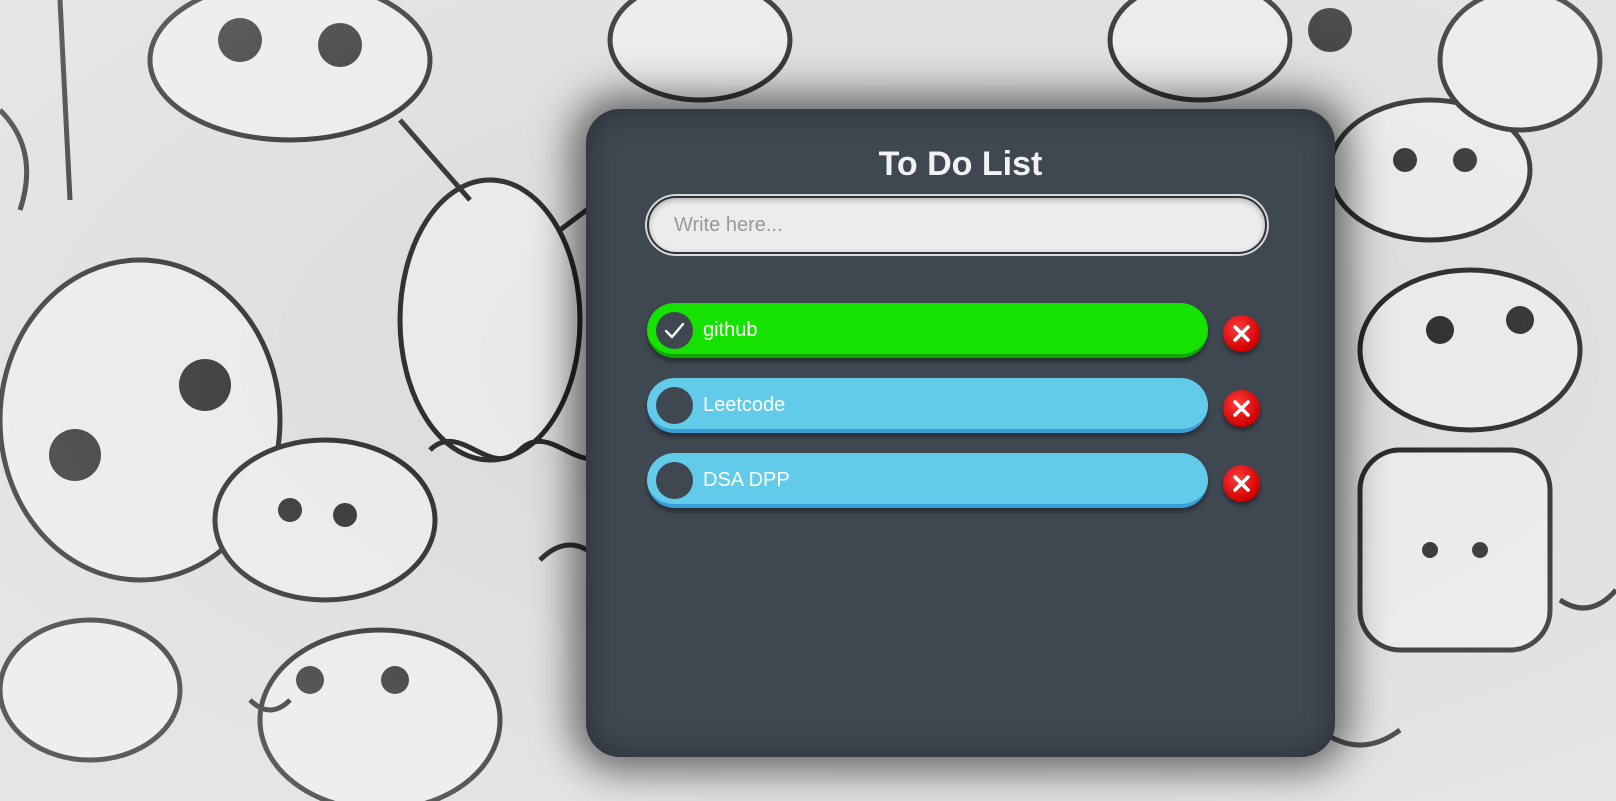 This screenshot has height=801, width=1616. What do you see at coordinates (927, 480) in the screenshot?
I see `task-item-dsa-dpp: DSA DPP` at bounding box center [927, 480].